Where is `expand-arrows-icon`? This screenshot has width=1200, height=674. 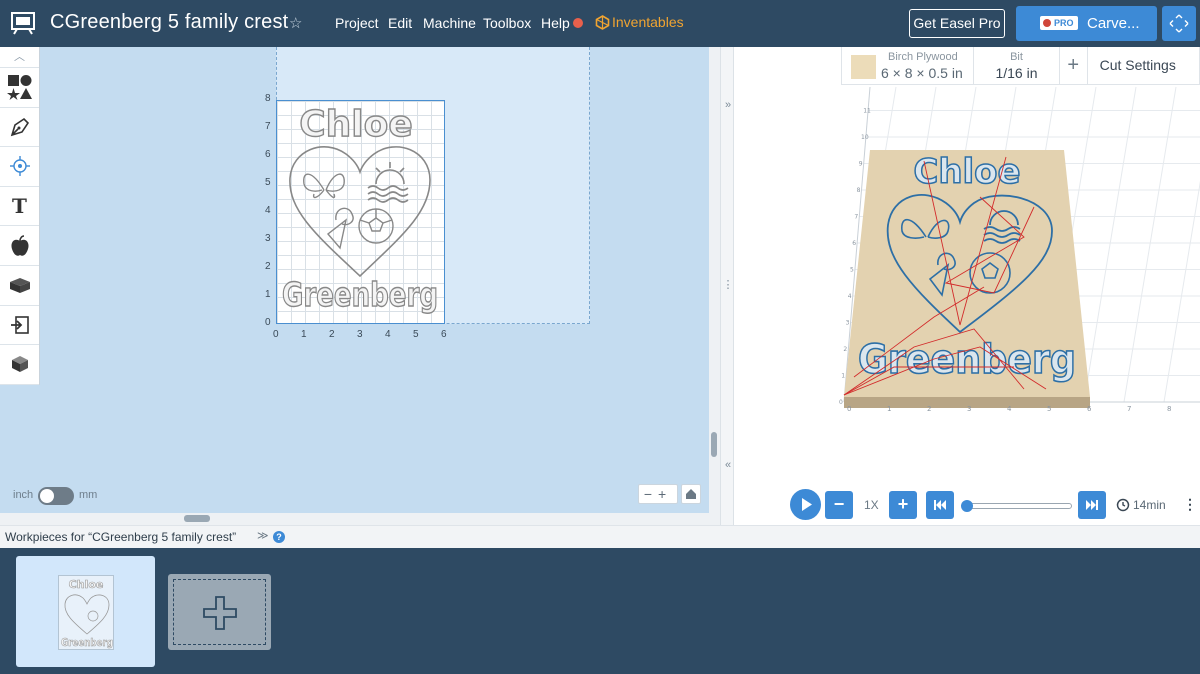 expand-arrows-icon is located at coordinates (1179, 23).